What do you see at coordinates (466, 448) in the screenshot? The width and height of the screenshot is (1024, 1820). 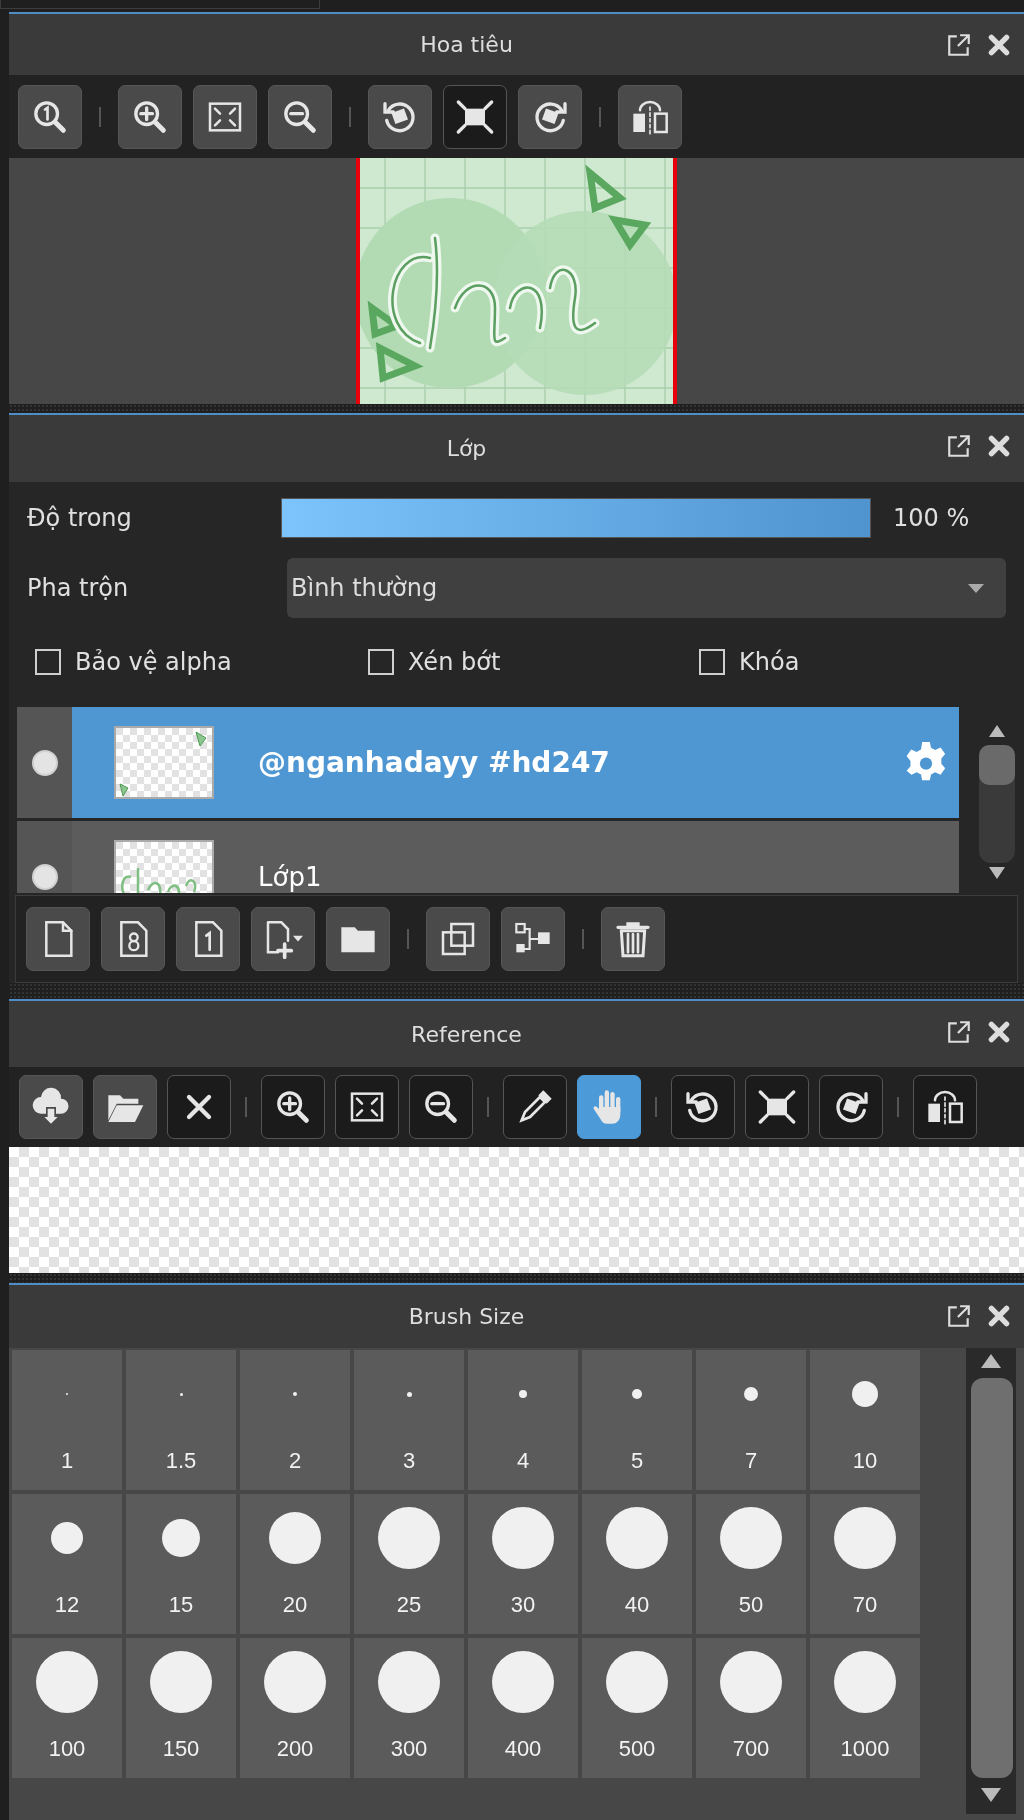 I see `panel-title: Lớp` at bounding box center [466, 448].